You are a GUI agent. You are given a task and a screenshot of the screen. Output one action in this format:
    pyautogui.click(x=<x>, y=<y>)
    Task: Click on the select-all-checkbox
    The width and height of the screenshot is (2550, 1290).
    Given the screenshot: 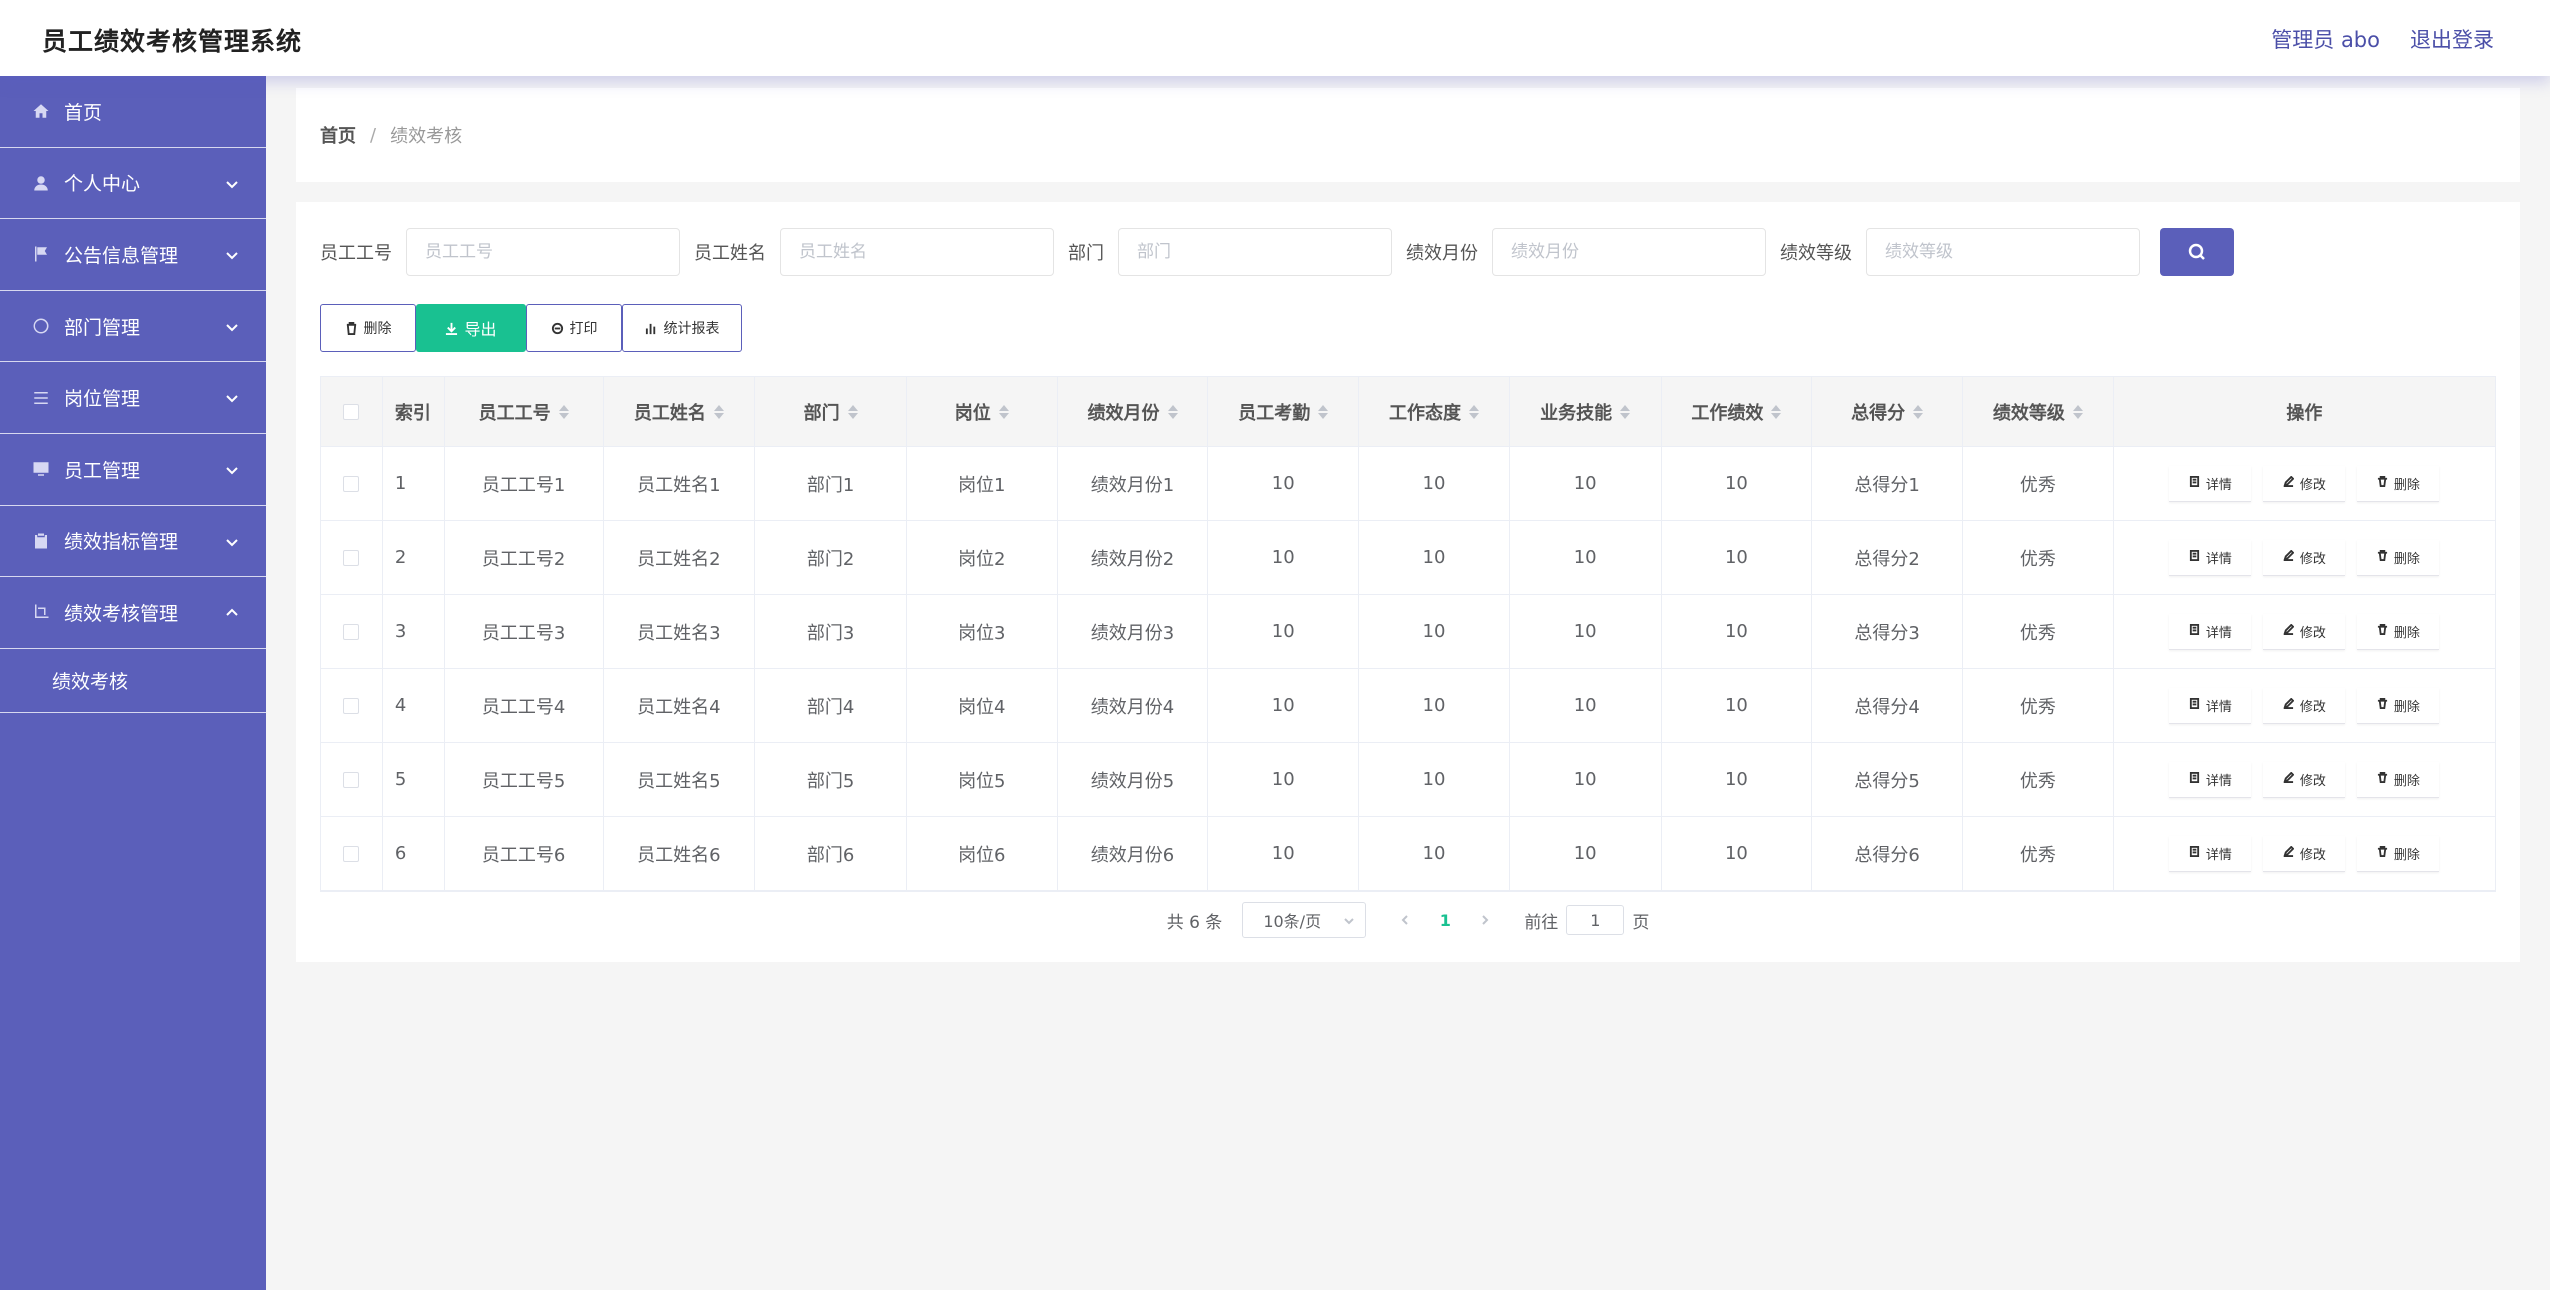 What is the action you would take?
    pyautogui.click(x=351, y=411)
    